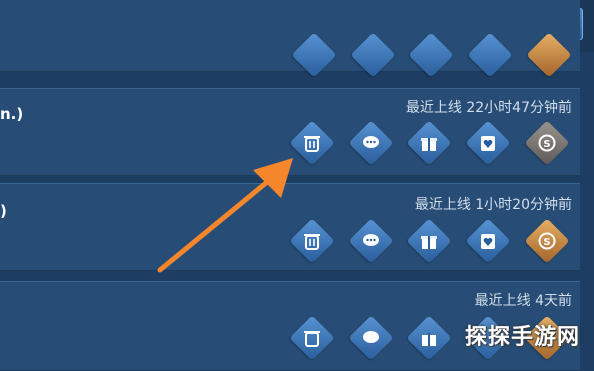  Describe the element at coordinates (523, 301) in the screenshot. I see `last-online-text: 最近上线 4天前` at that location.